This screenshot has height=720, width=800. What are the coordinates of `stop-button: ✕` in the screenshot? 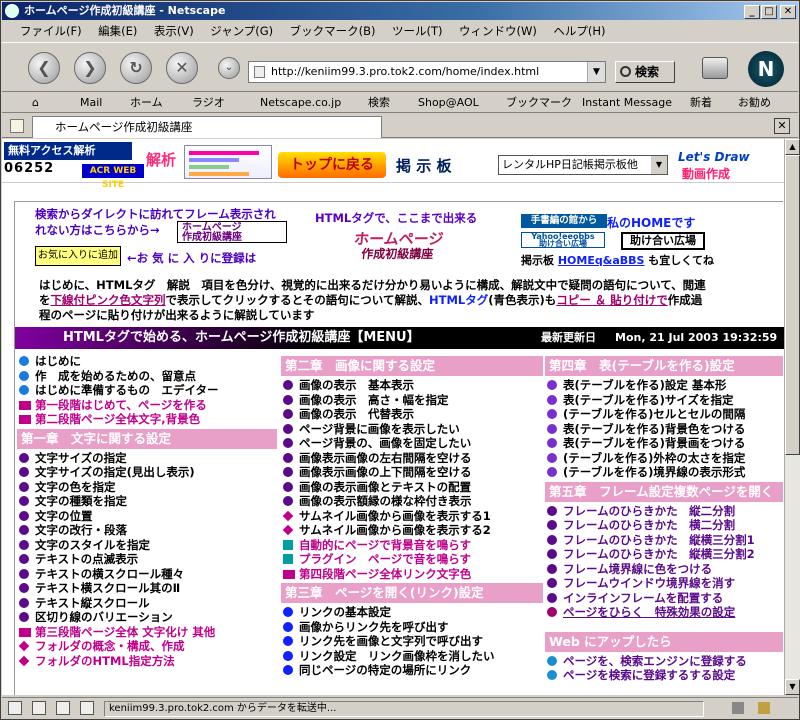 It's located at (182, 68).